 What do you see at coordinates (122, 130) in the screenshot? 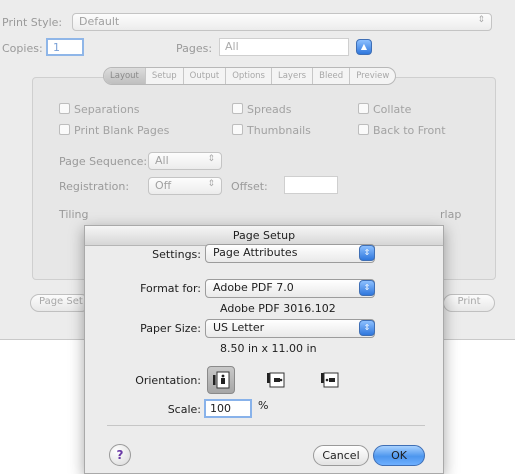
I see `print-blank-pages-label: Print Blank Pages` at bounding box center [122, 130].